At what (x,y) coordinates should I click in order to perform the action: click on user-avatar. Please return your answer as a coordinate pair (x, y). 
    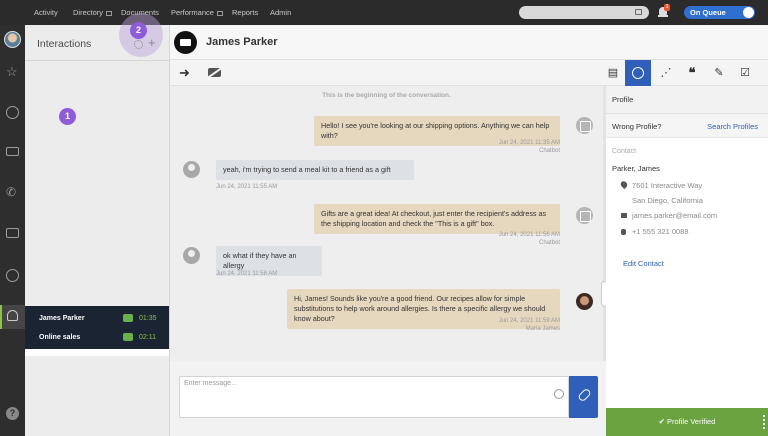
    Looking at the image, I should click on (12, 39).